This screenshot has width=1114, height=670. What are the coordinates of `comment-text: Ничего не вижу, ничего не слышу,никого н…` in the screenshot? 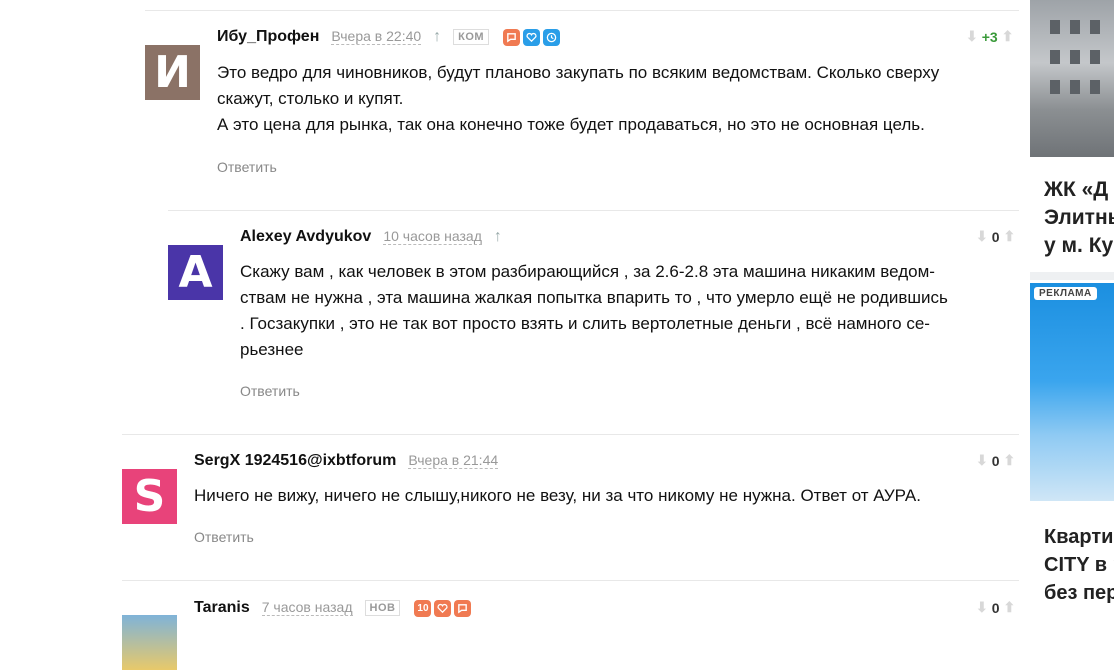 It's located at (609, 496).